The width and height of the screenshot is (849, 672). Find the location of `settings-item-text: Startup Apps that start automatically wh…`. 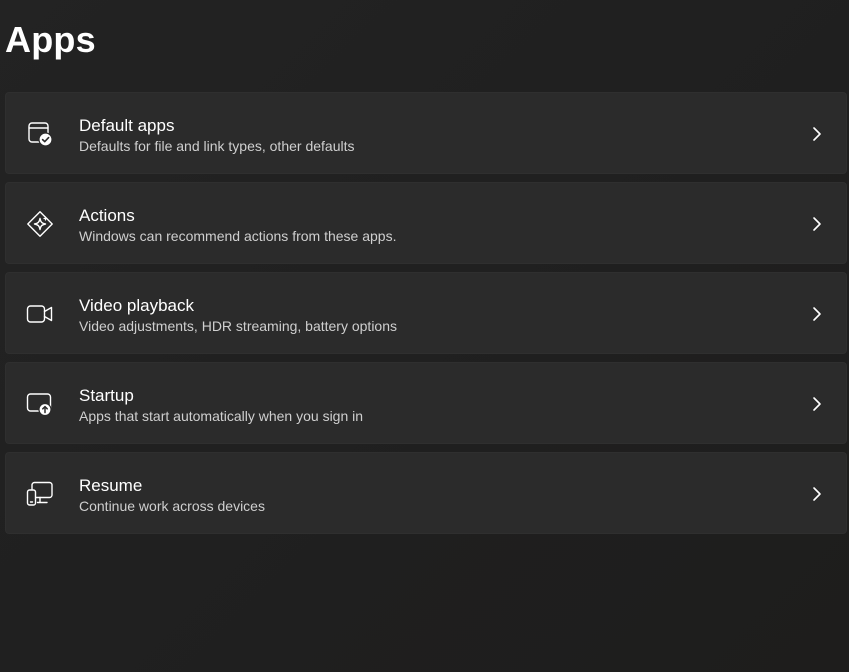

settings-item-text: Startup Apps that start automatically wh… is located at coordinates (221, 405).